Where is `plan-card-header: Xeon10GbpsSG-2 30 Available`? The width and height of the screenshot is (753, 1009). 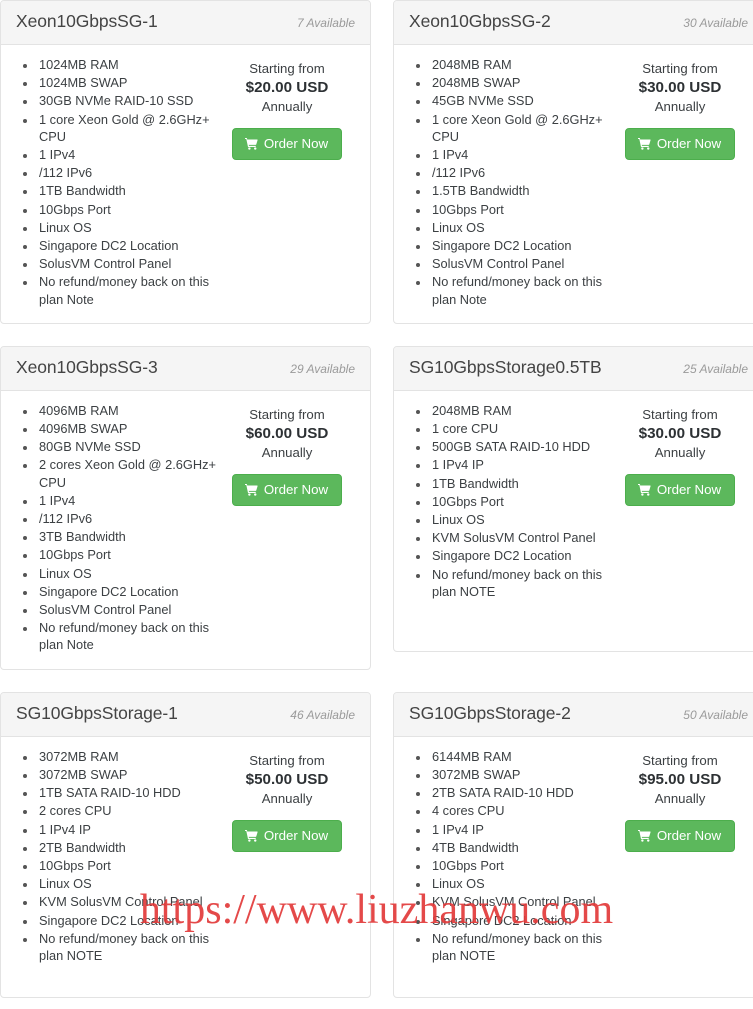
plan-card-header: Xeon10GbpsSG-2 30 Available is located at coordinates (573, 23).